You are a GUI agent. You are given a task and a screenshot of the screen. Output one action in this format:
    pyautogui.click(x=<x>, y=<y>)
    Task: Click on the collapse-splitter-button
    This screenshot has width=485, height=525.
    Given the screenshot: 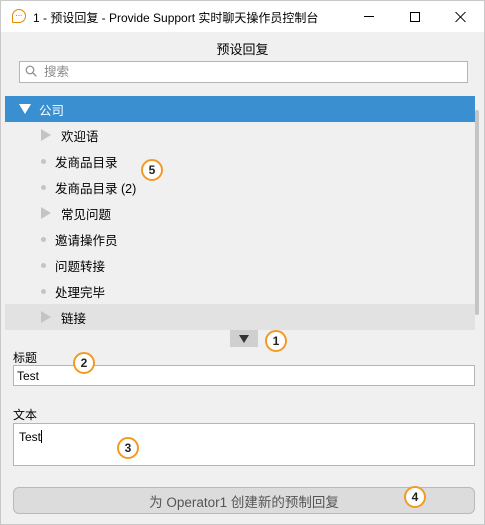 What is the action you would take?
    pyautogui.click(x=244, y=338)
    